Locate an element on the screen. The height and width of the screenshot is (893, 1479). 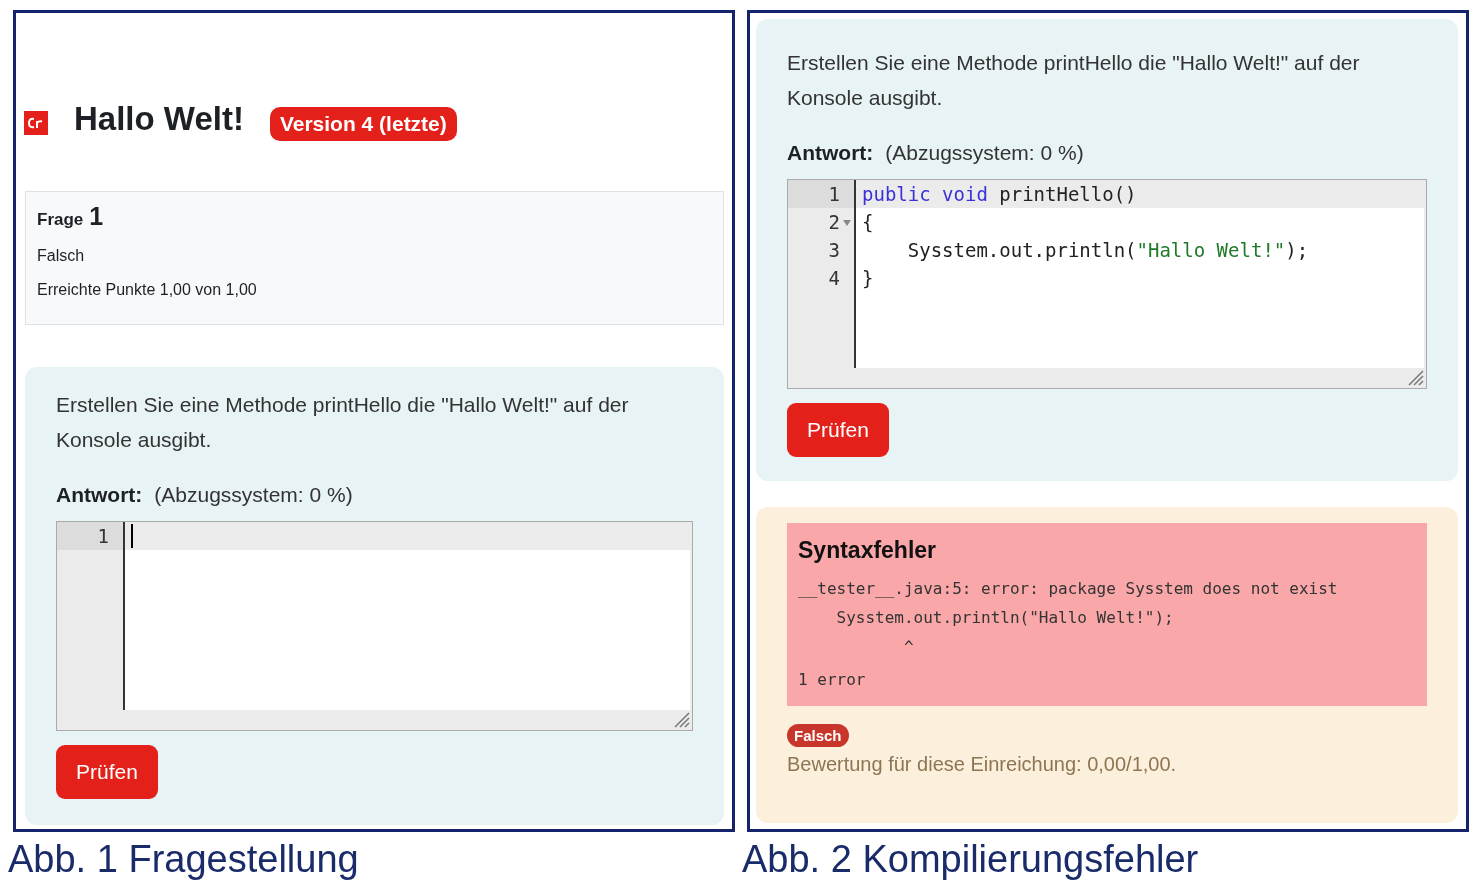
compiler-output-line: ^ is located at coordinates (908, 647).